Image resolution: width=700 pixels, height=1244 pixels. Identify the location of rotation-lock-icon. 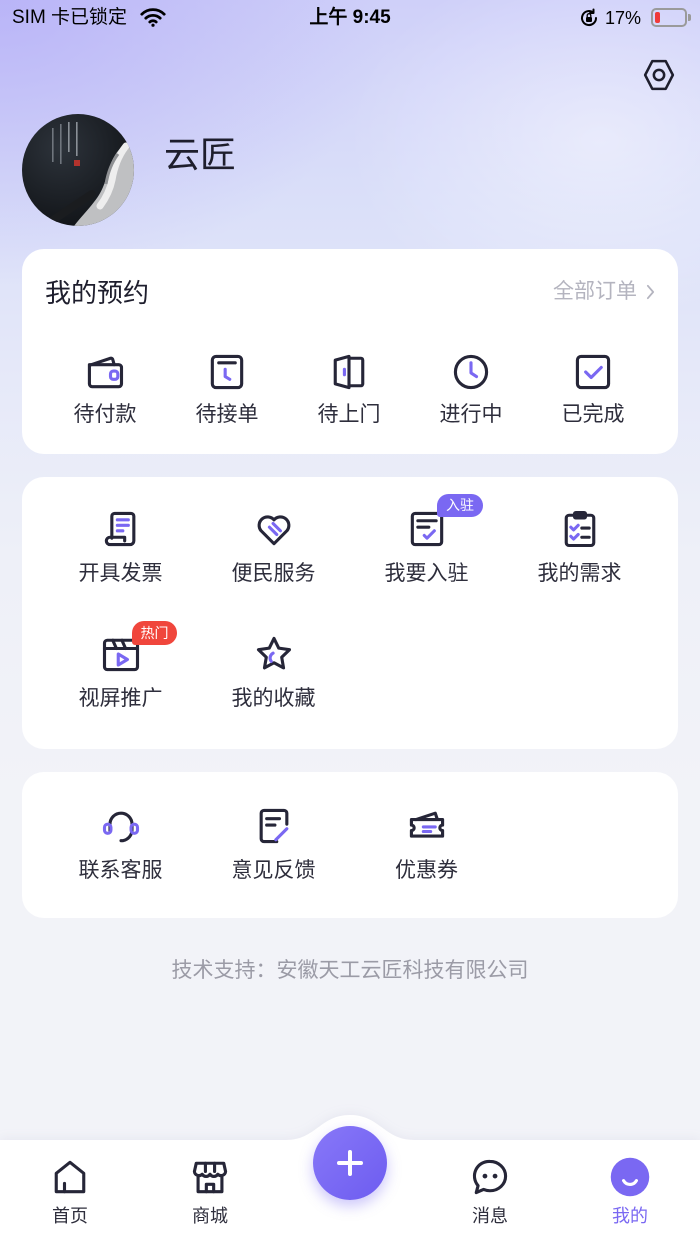
(589, 17).